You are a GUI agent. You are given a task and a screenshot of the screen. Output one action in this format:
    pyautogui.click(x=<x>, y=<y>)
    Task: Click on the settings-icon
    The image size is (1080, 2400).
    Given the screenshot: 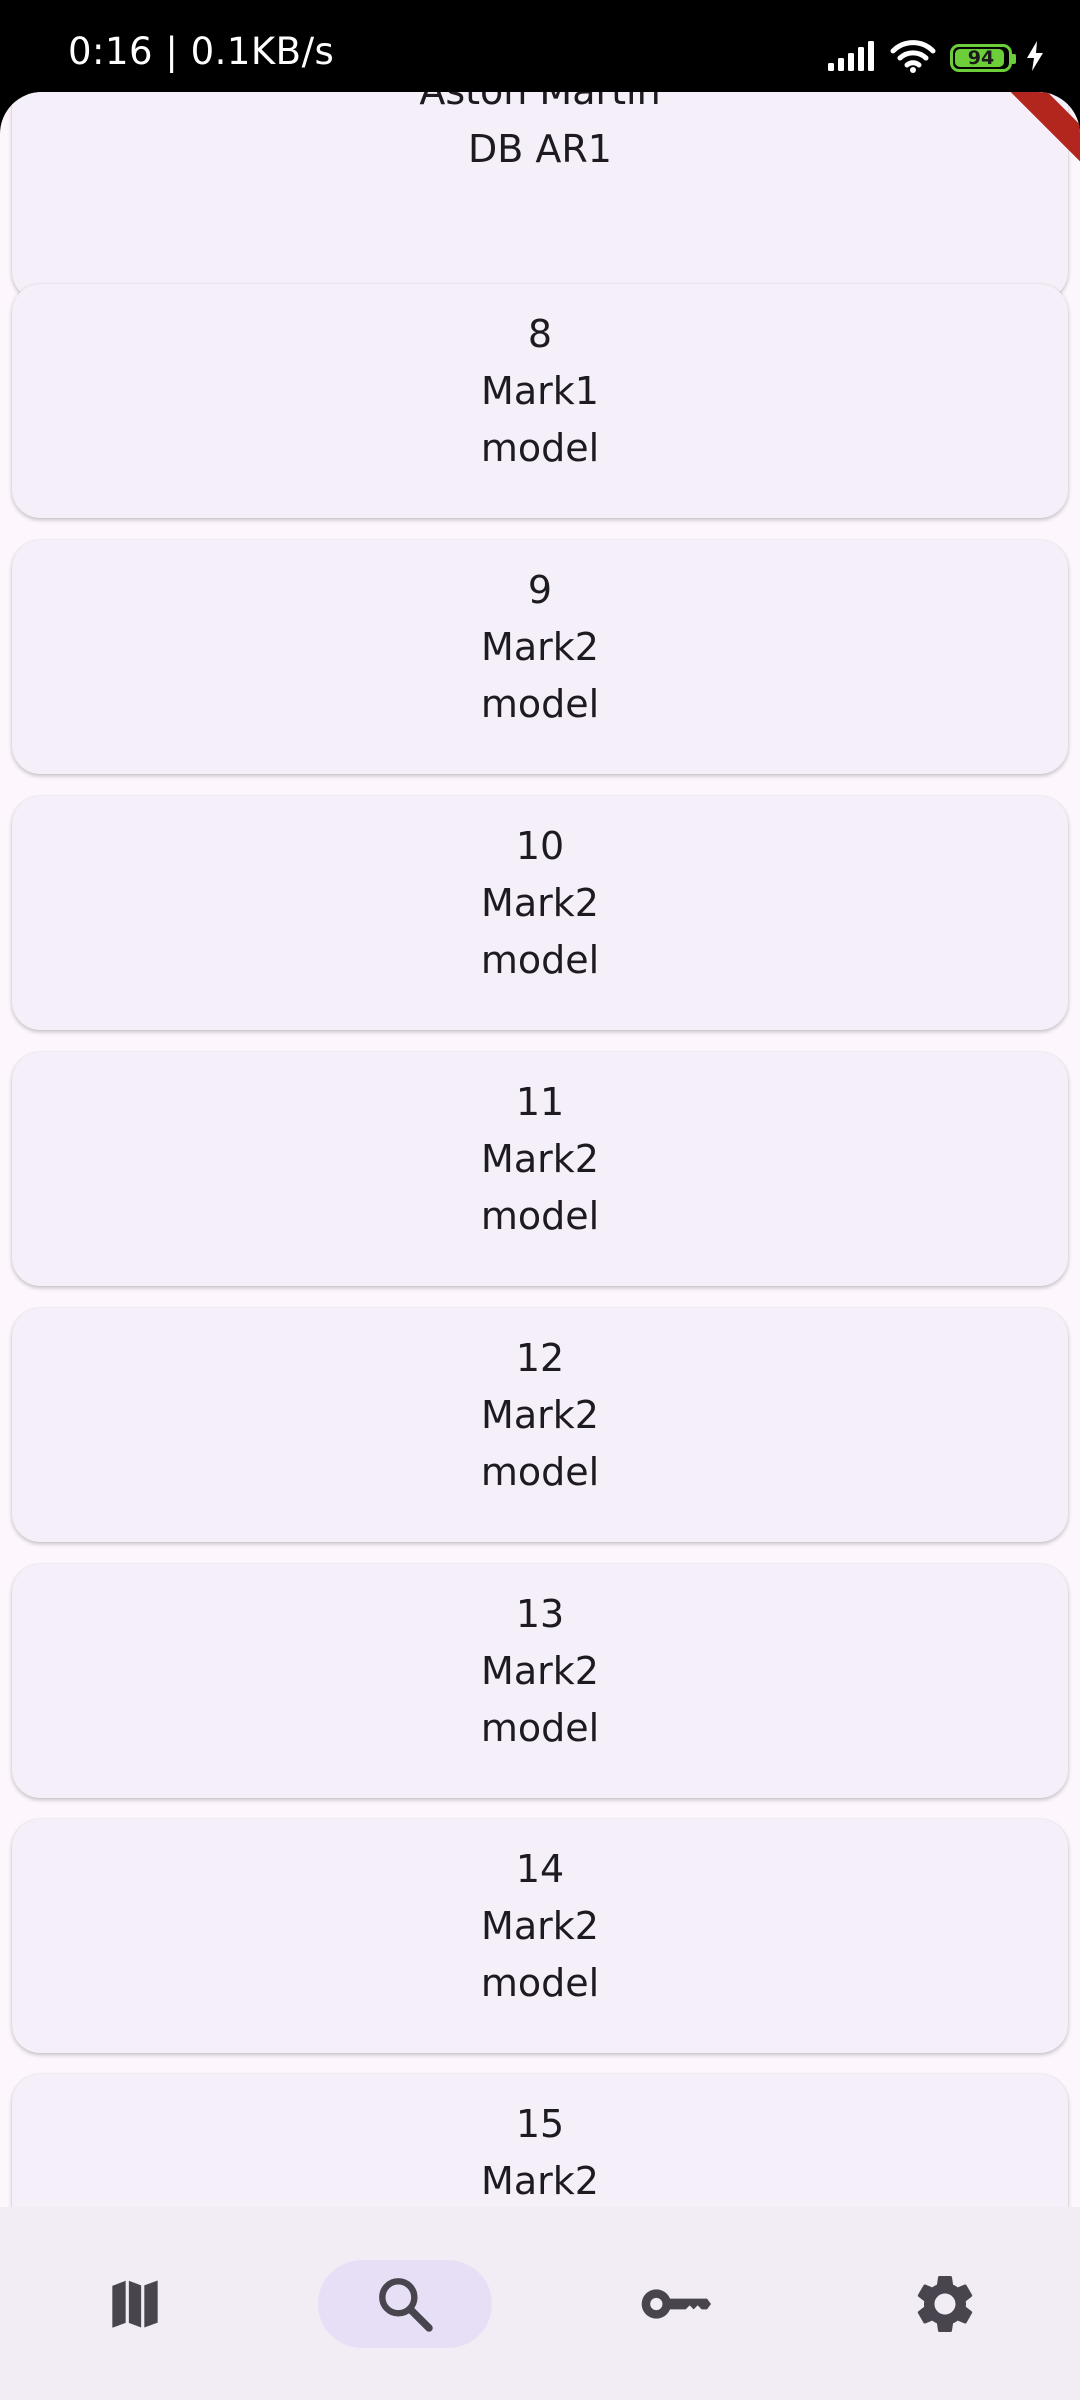 What is the action you would take?
    pyautogui.click(x=945, y=2304)
    